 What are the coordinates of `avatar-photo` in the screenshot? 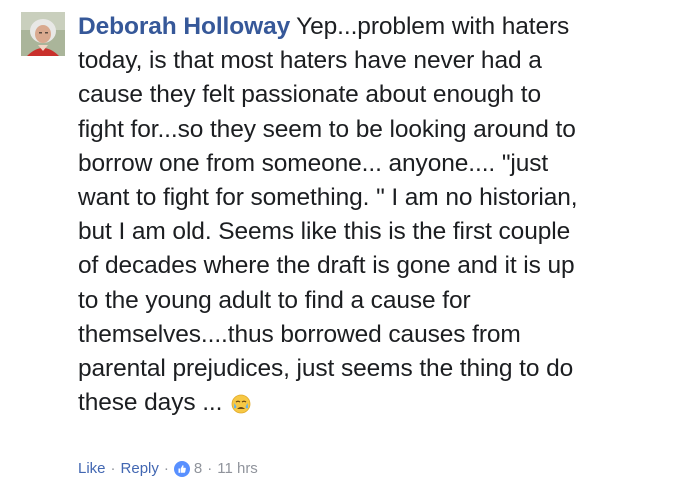 It's located at (43, 34).